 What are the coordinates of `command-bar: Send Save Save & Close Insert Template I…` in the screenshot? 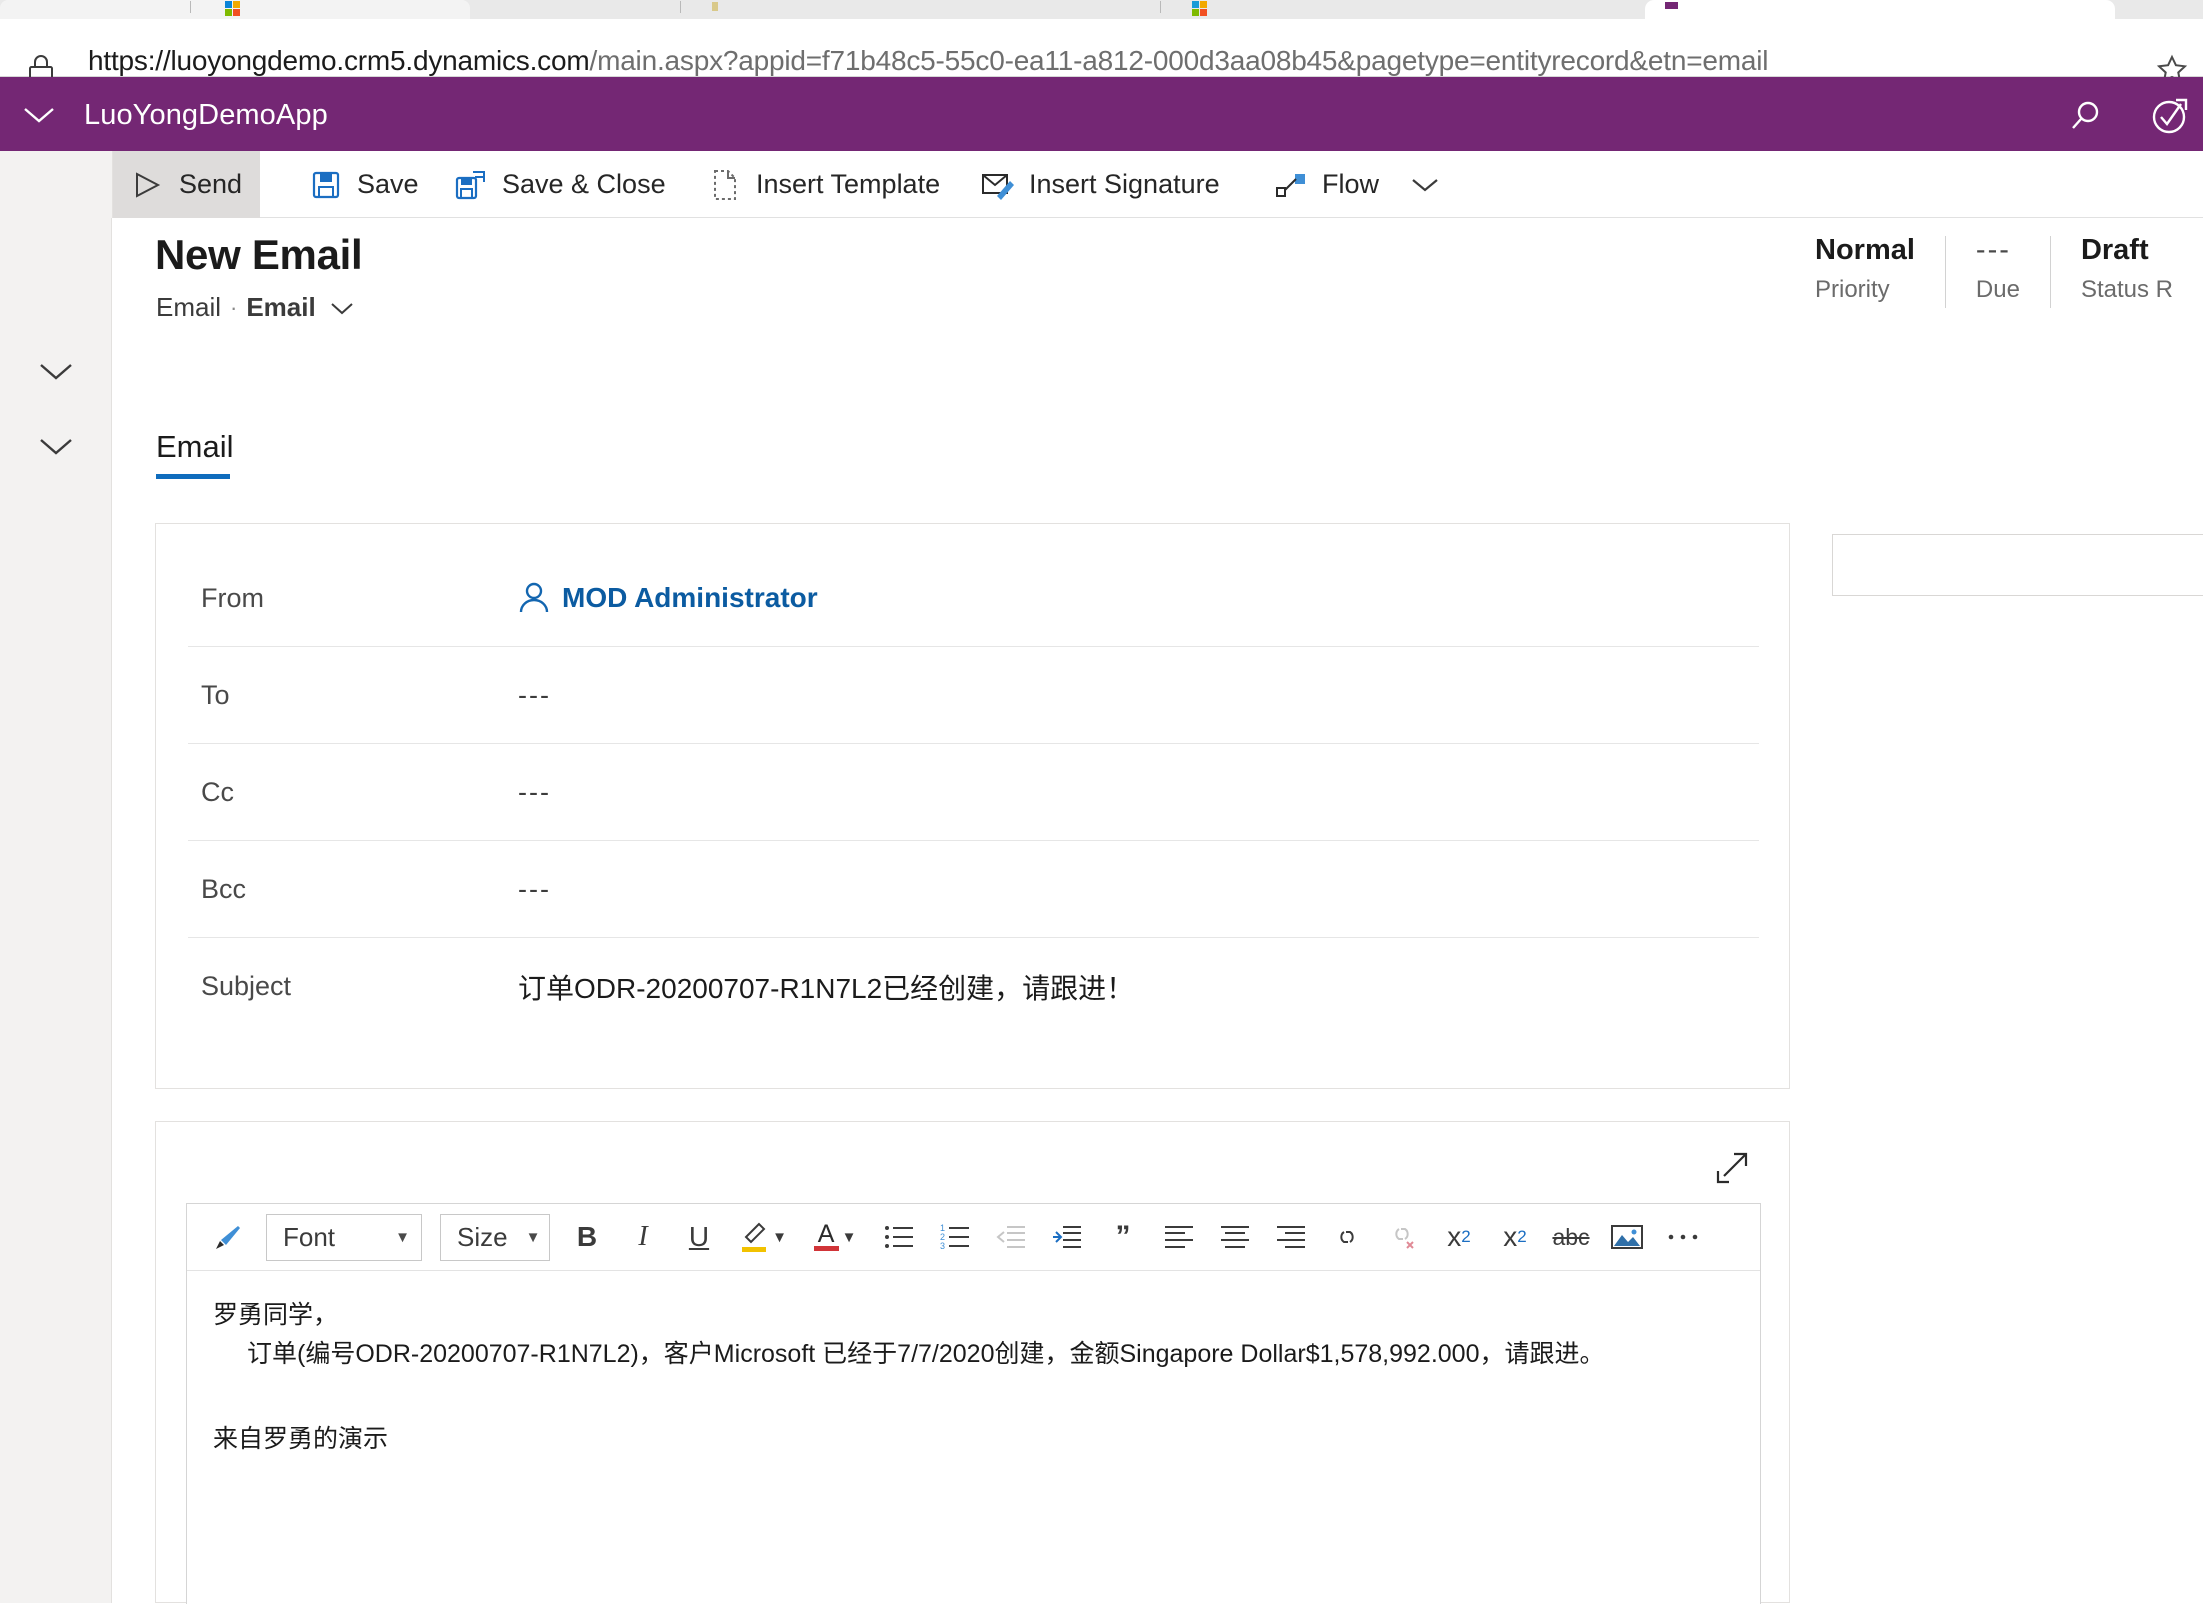 It's located at (1101, 184).